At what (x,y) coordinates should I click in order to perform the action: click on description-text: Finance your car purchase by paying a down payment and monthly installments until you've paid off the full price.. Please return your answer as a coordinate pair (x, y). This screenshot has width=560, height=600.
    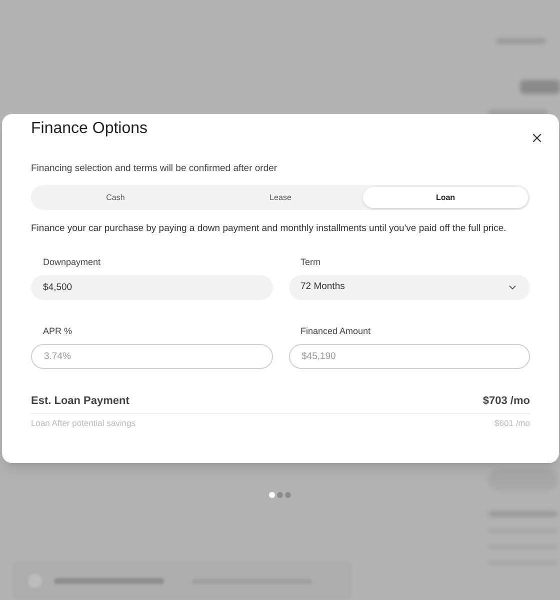
    Looking at the image, I should click on (269, 229).